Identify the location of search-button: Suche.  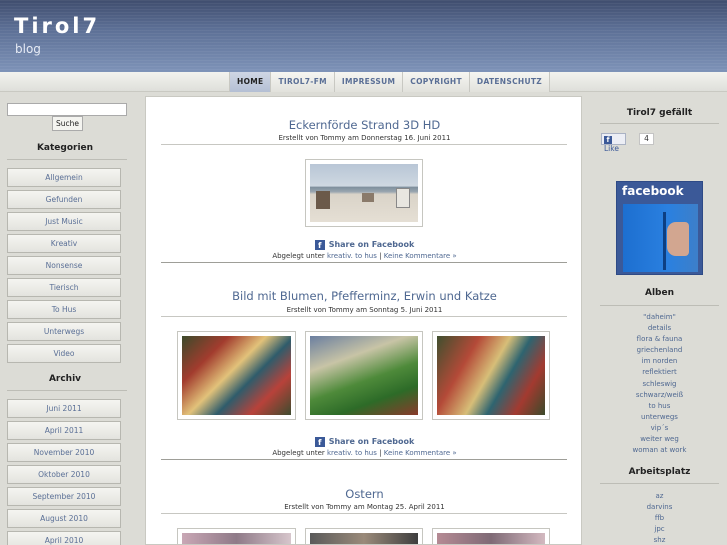
(67, 123).